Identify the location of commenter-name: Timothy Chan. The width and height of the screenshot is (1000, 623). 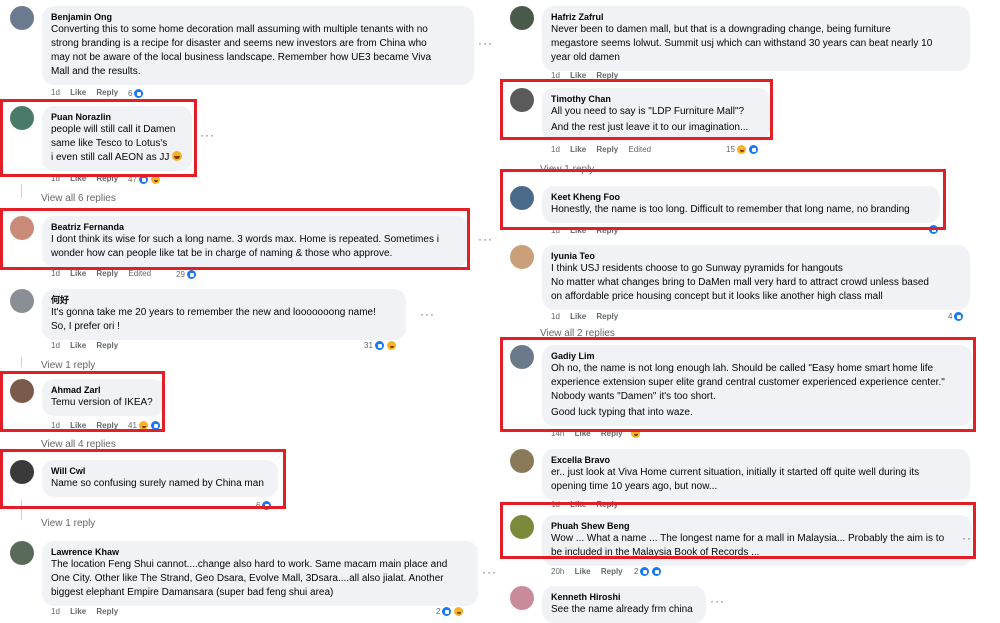
(656, 99).